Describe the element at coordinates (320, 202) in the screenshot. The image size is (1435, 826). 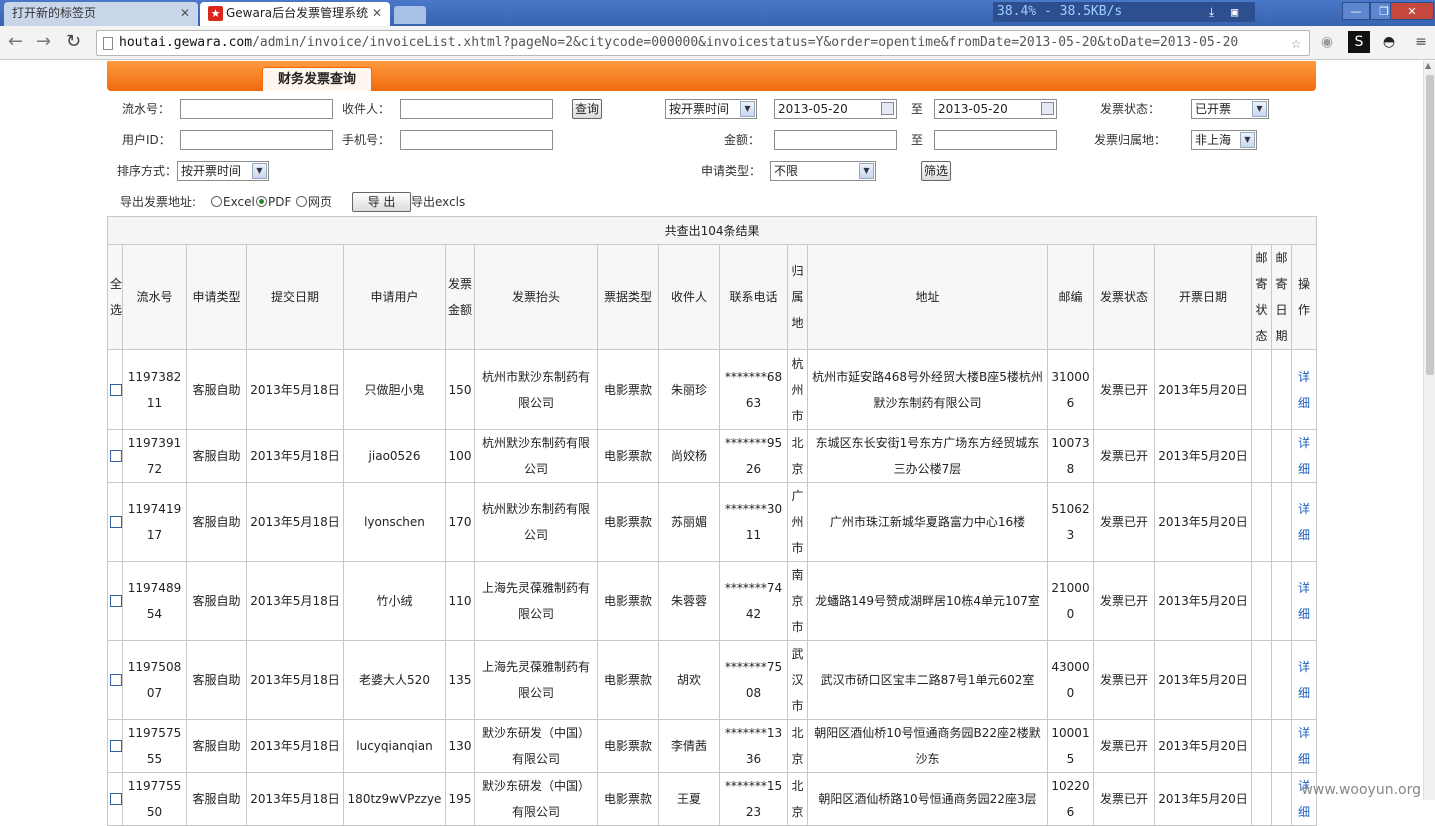
I see `export-web-label: 网页` at that location.